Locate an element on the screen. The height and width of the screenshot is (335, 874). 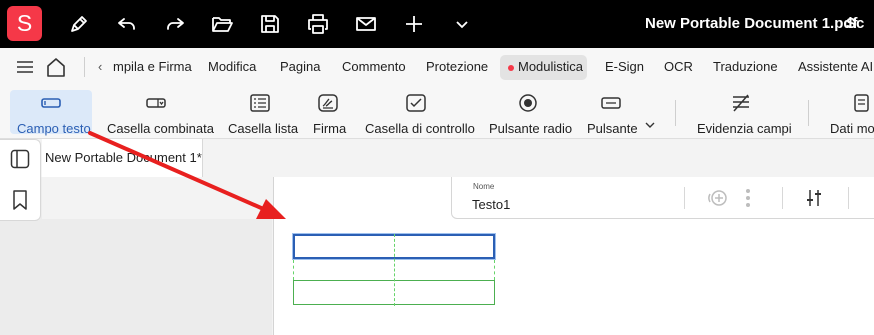
properties-sliders-icon is located at coordinates (814, 198).